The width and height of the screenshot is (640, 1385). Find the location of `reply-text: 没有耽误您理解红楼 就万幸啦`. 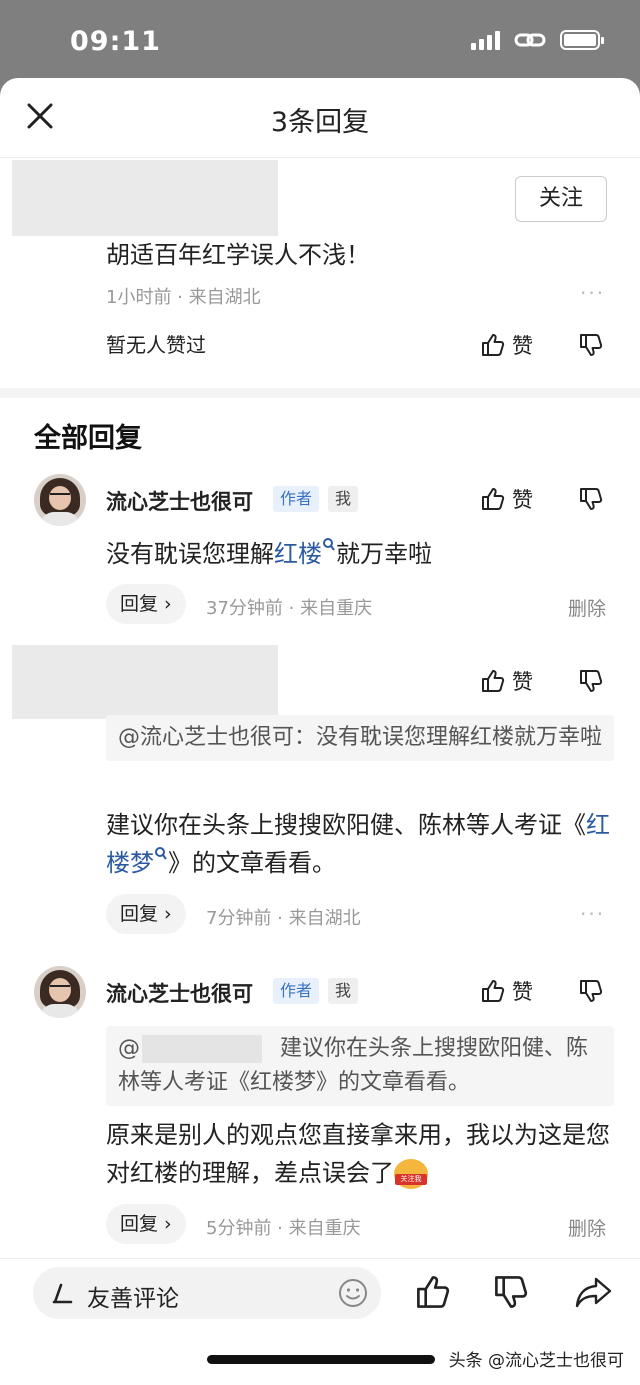

reply-text: 没有耽误您理解红楼 就万幸啦 is located at coordinates (269, 554).